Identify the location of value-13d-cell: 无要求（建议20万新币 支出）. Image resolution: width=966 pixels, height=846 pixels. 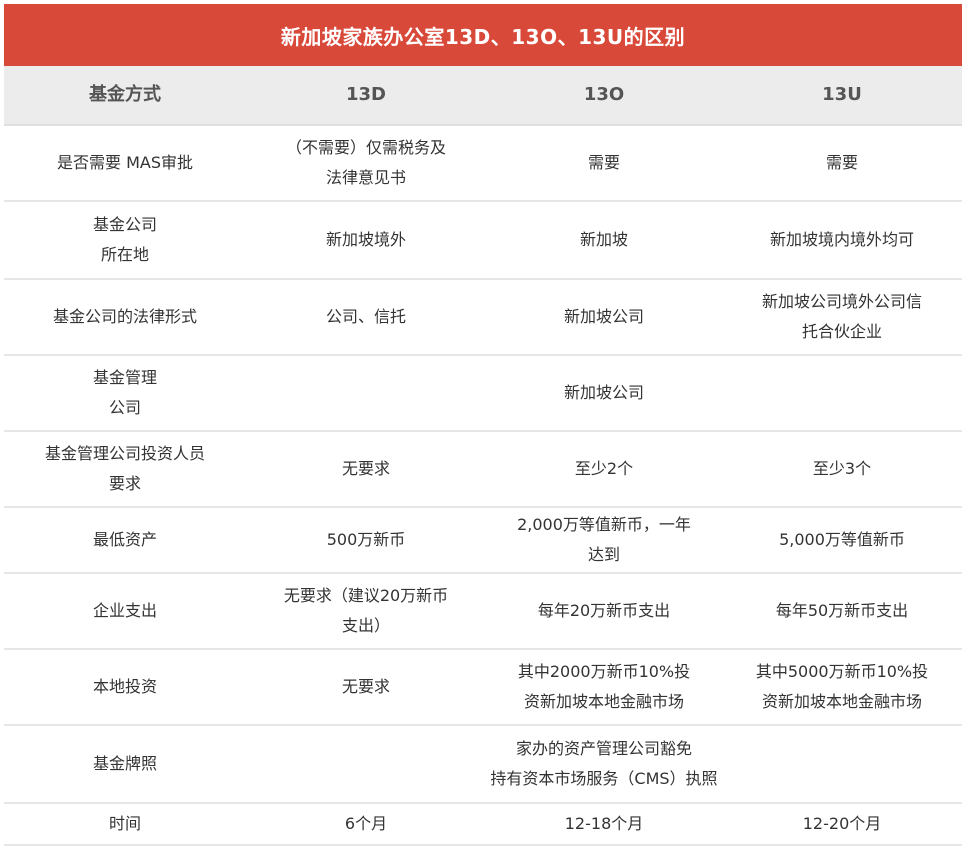
(366, 611).